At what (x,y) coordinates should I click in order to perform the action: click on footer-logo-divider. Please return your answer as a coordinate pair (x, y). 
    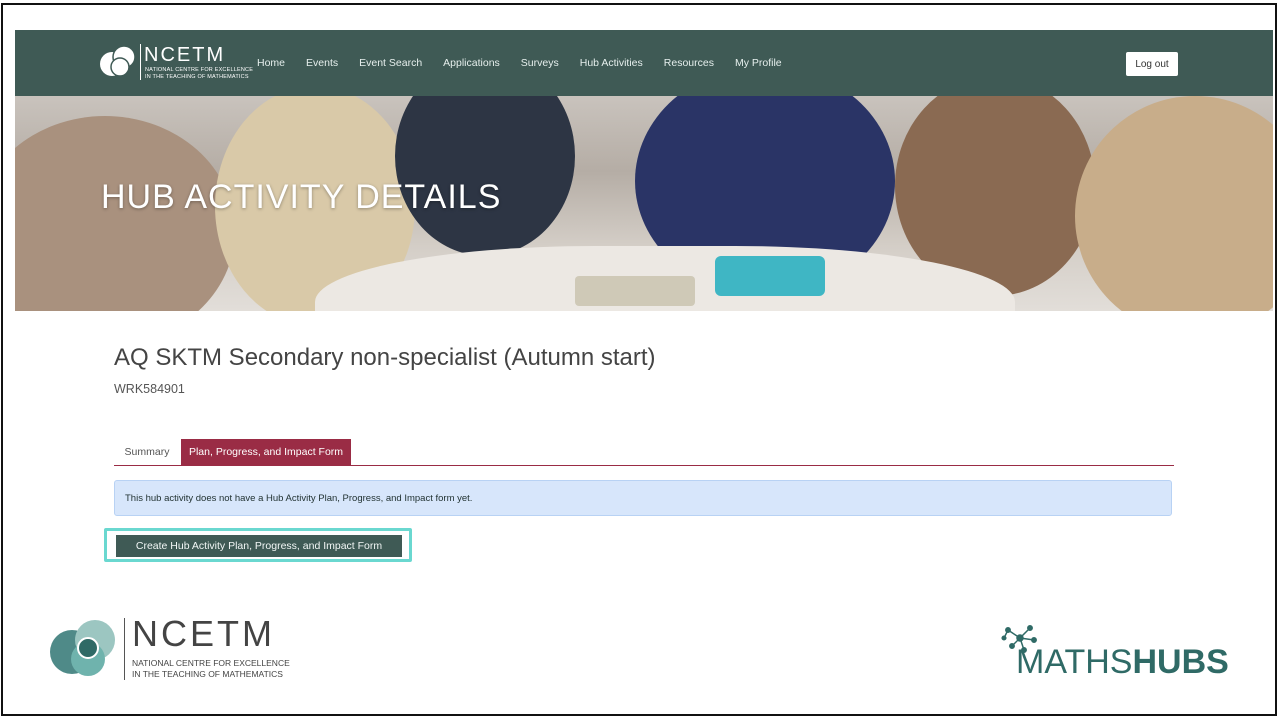
    Looking at the image, I should click on (124, 649).